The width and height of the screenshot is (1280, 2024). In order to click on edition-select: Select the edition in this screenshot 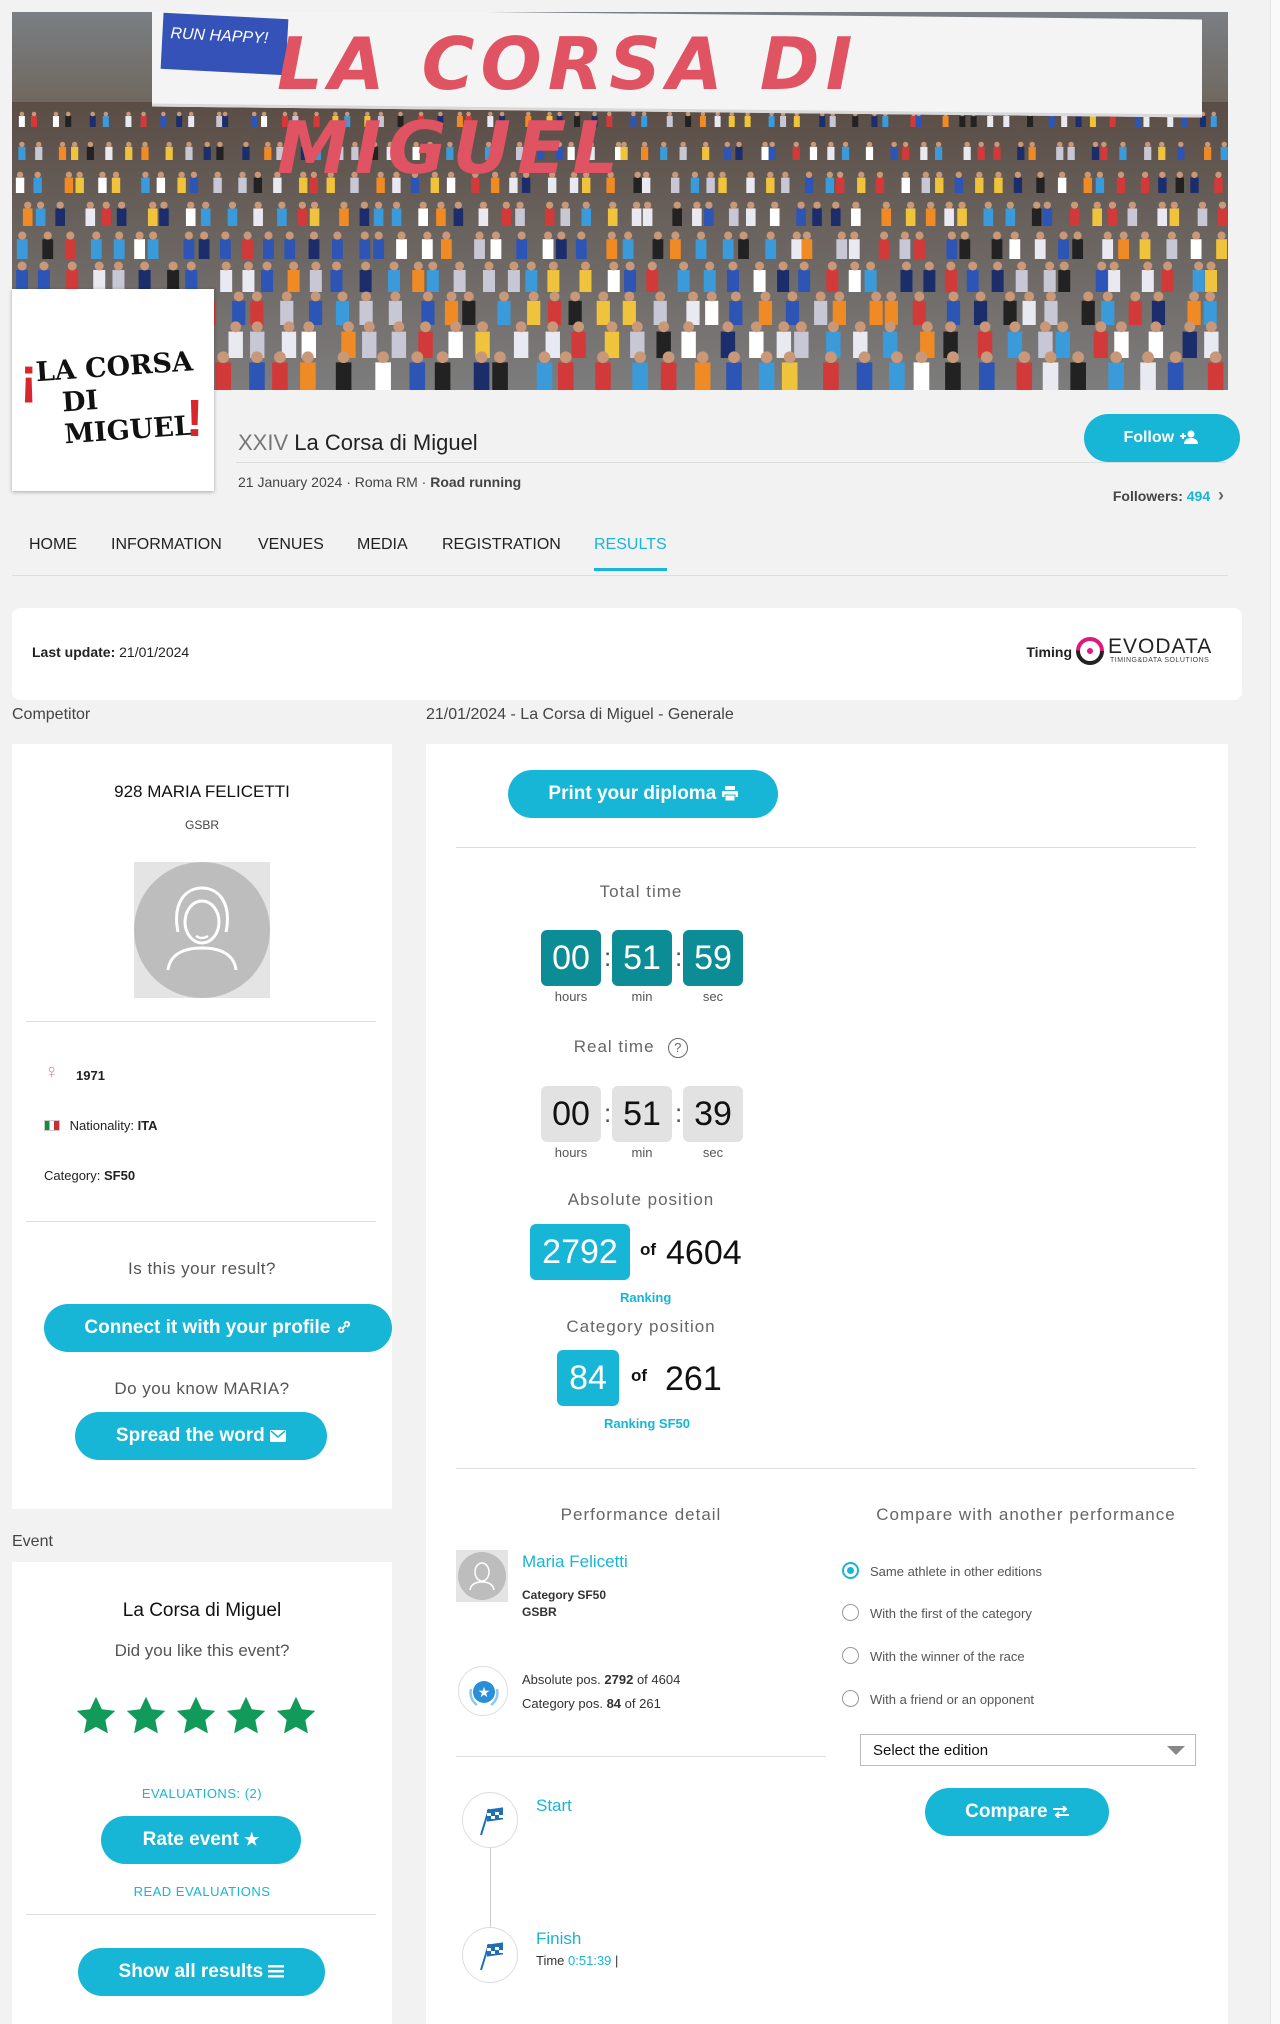, I will do `click(1028, 1750)`.